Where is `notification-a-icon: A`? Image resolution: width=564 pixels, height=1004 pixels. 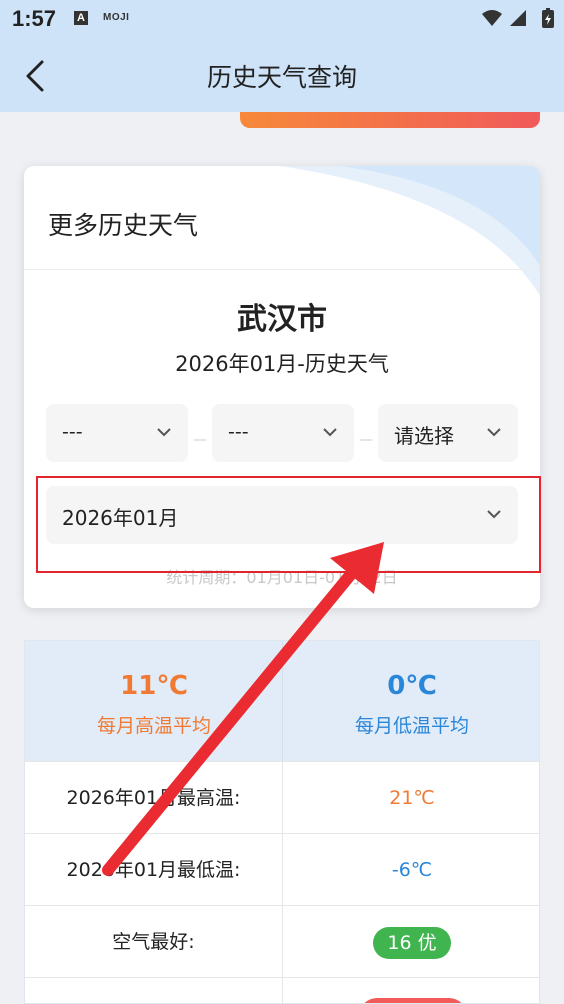 notification-a-icon: A is located at coordinates (81, 18).